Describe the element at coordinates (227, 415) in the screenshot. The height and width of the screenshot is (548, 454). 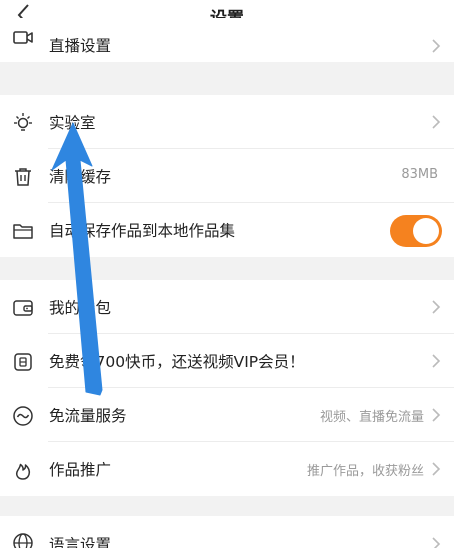
I see `settings-row-free-data: 免流量服务 视频、直播免流量` at that location.